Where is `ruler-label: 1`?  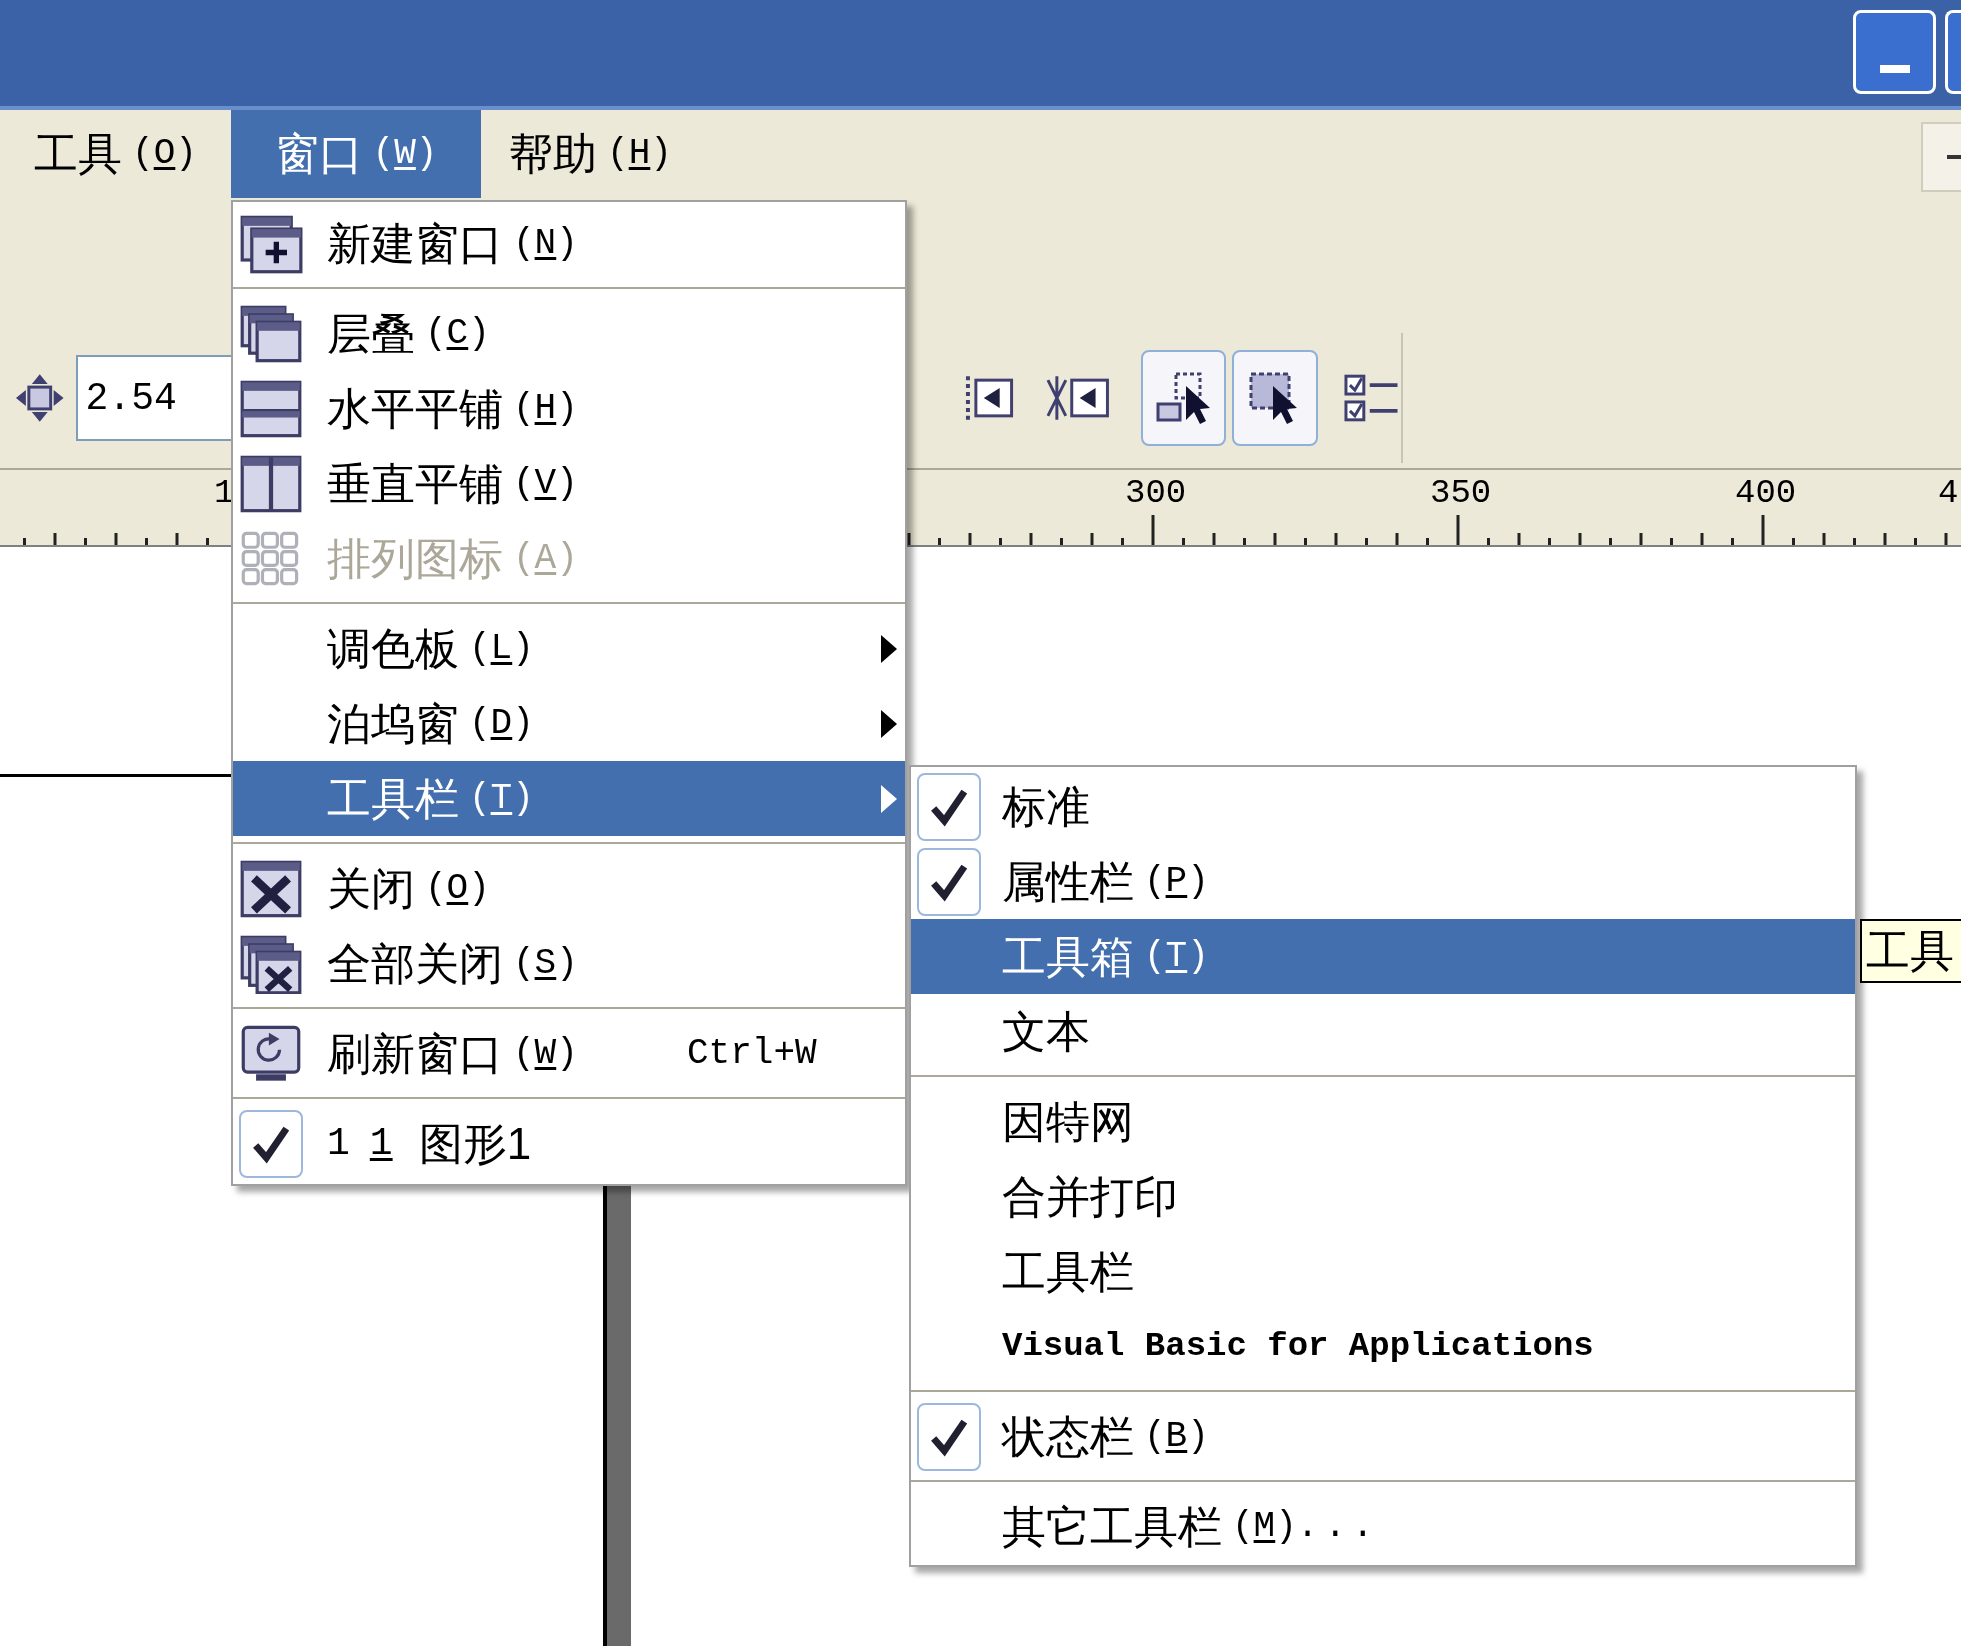
ruler-label: 1 is located at coordinates (224, 493).